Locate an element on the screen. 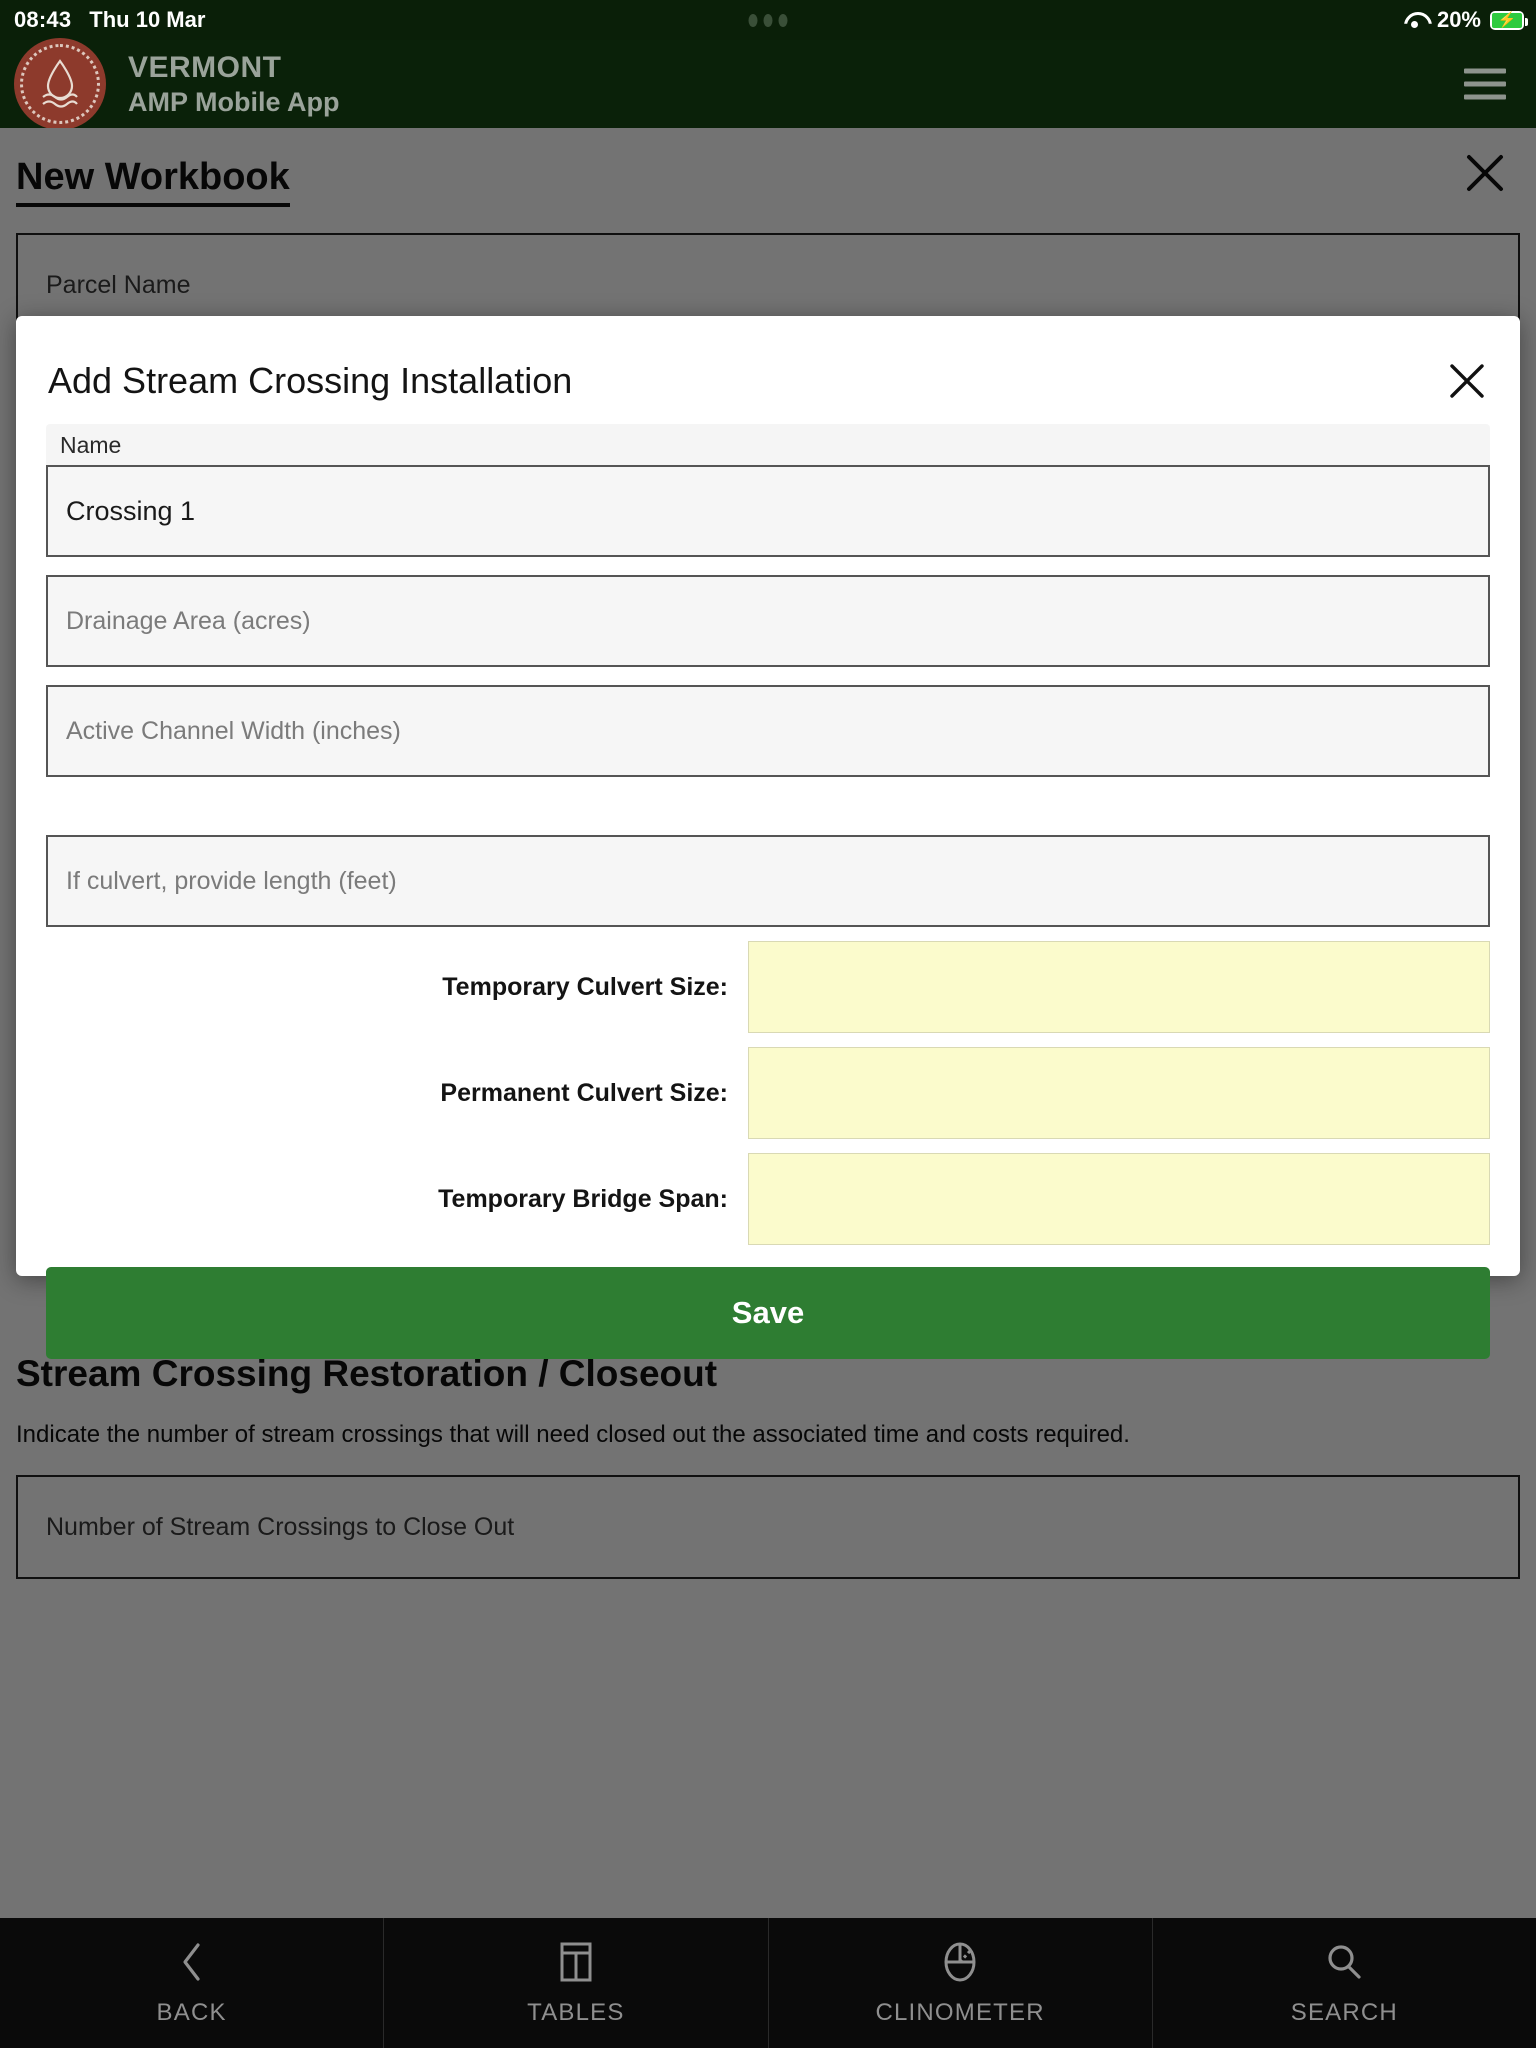  brand-line-2: AMP Mobile App is located at coordinates (234, 102).